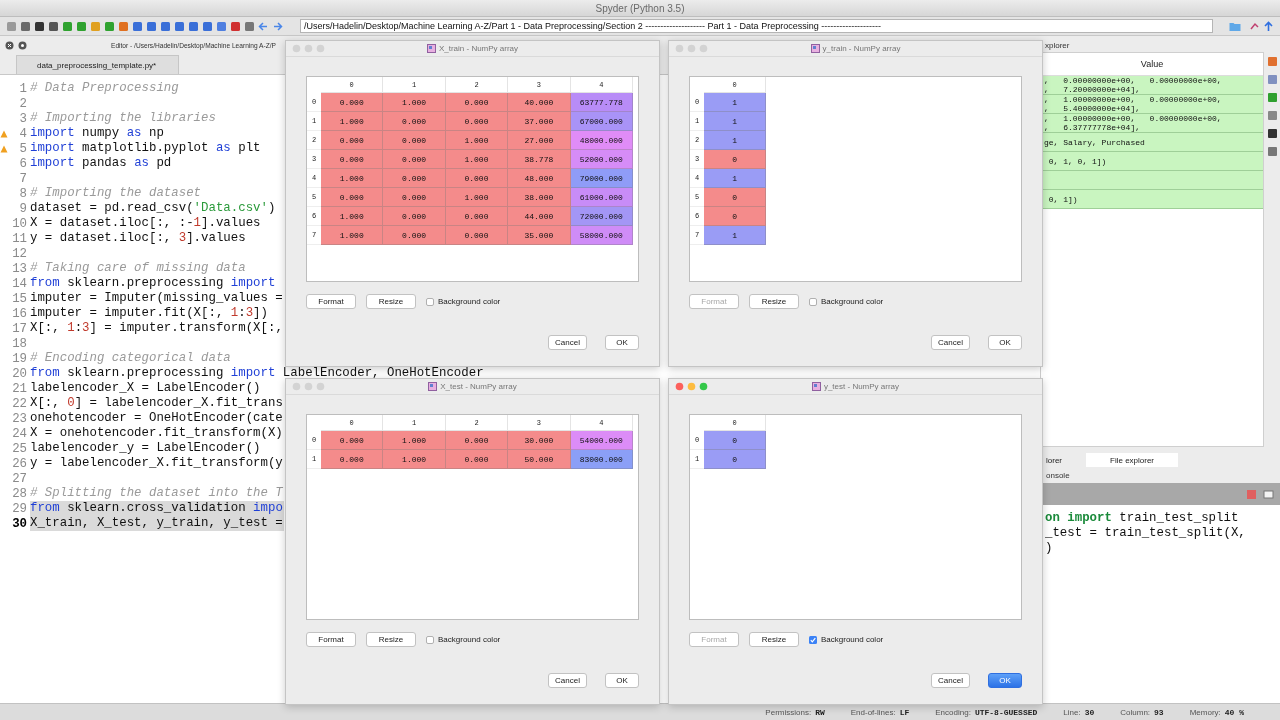  Describe the element at coordinates (539, 102) in the screenshot. I see `table-cell: 40.000` at that location.